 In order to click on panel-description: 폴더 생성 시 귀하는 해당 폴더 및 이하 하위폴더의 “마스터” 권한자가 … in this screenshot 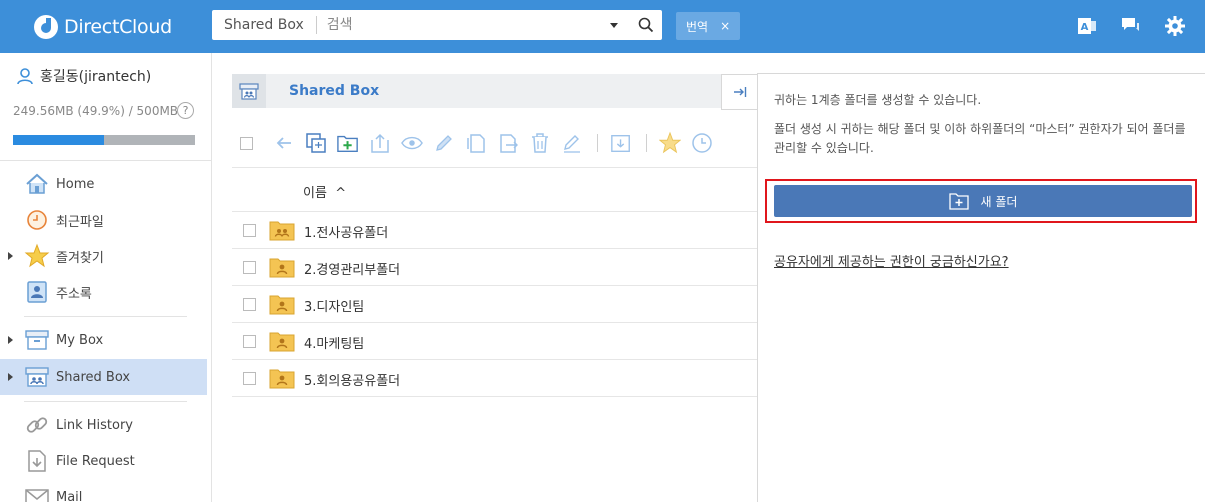, I will do `click(980, 138)`.